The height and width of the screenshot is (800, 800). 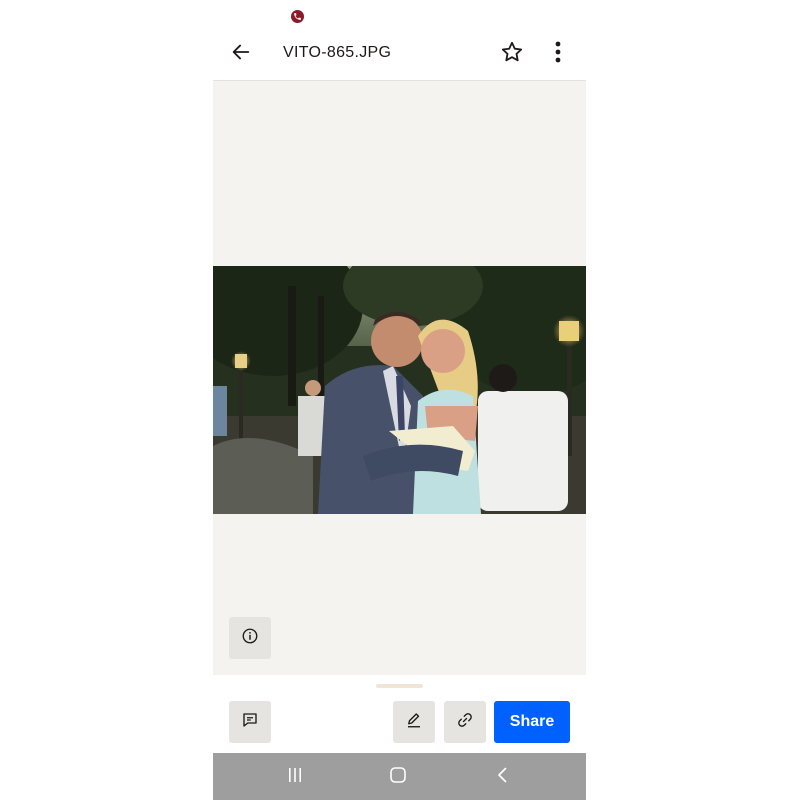 I want to click on nav-back-button, so click(x=503, y=777).